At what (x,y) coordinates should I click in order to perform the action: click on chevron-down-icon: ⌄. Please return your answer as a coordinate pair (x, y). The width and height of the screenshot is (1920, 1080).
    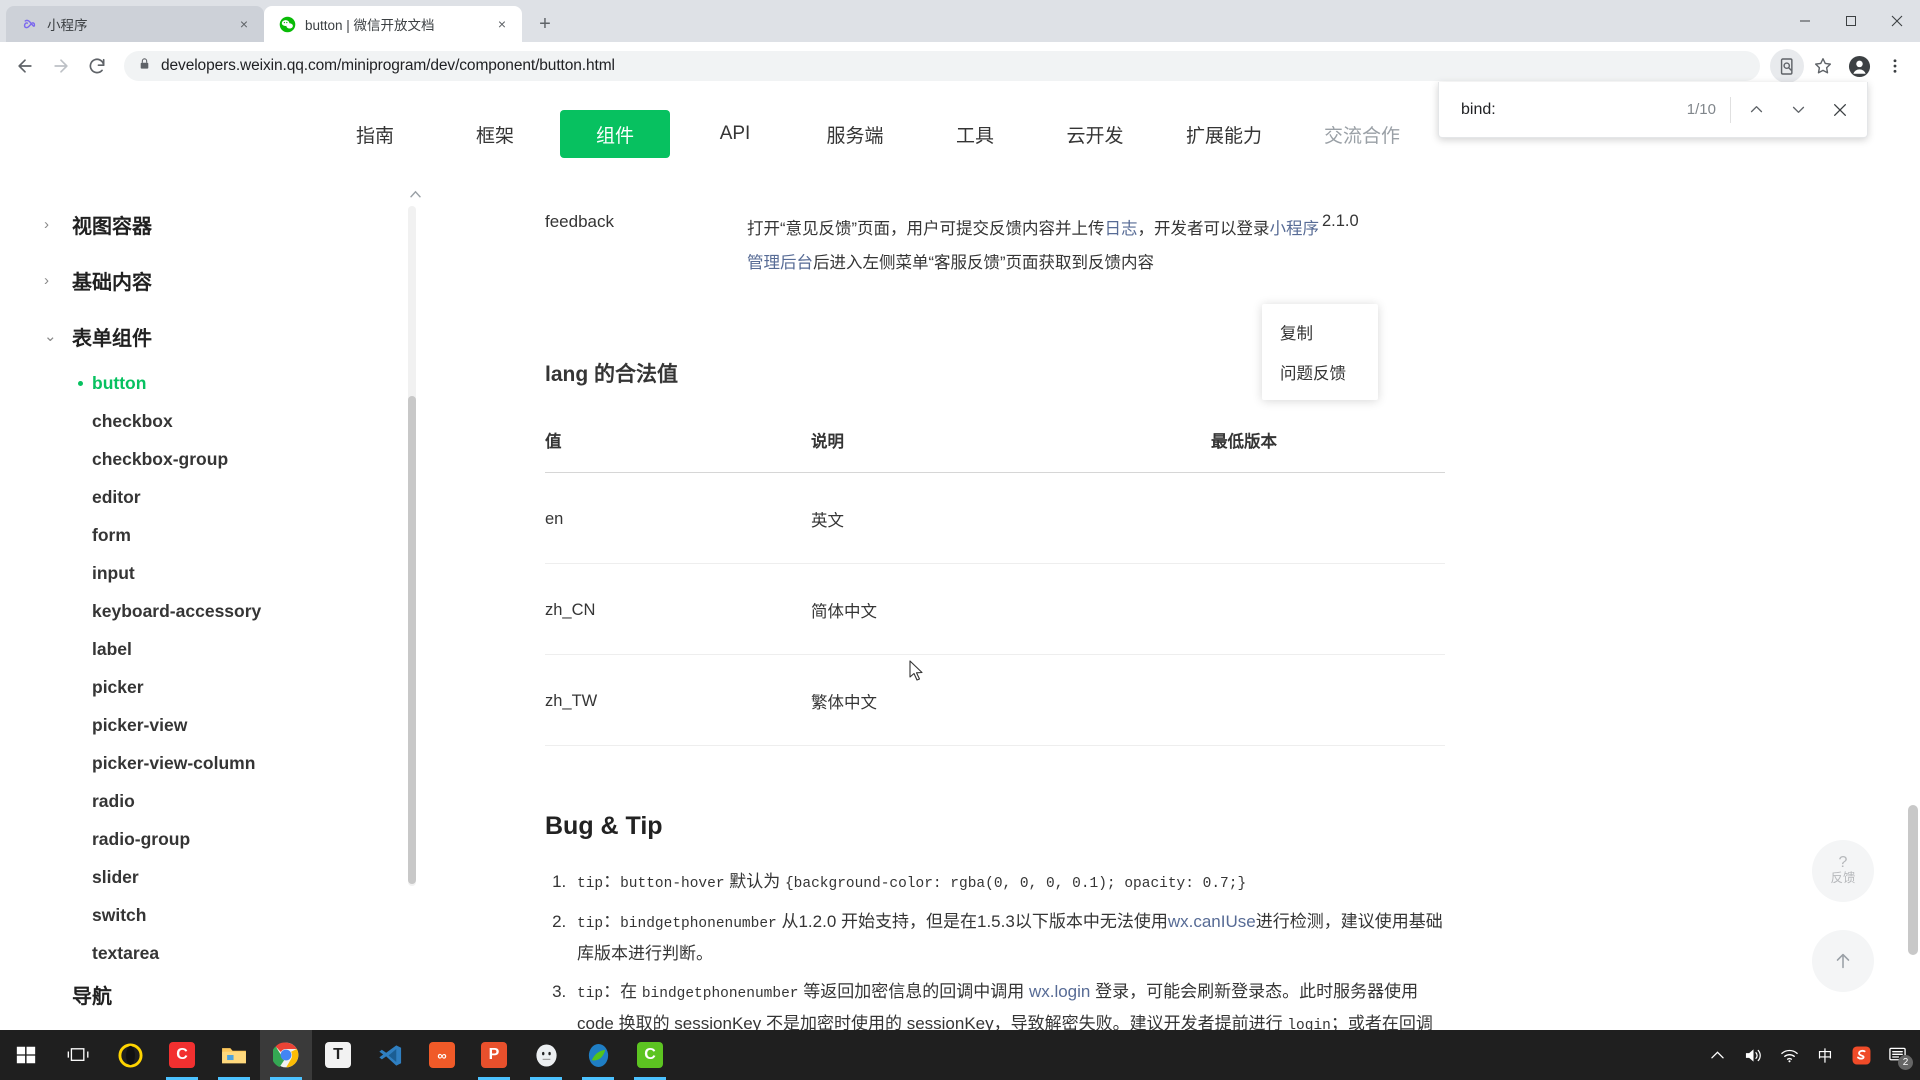
    Looking at the image, I should click on (50, 336).